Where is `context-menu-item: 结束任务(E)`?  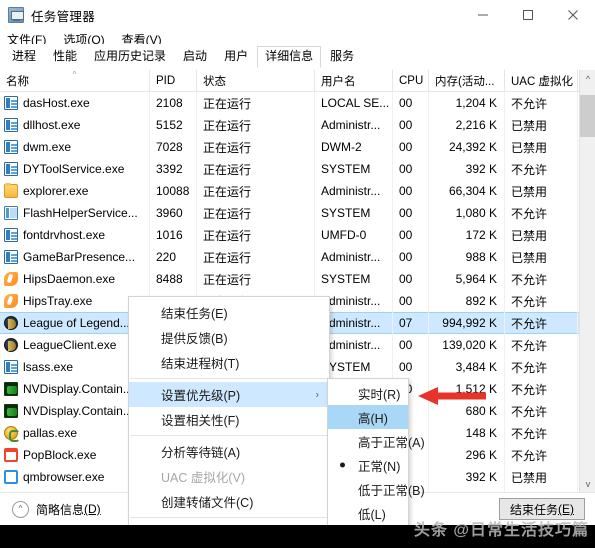
context-menu-item: 结束任务(E) is located at coordinates (229, 312).